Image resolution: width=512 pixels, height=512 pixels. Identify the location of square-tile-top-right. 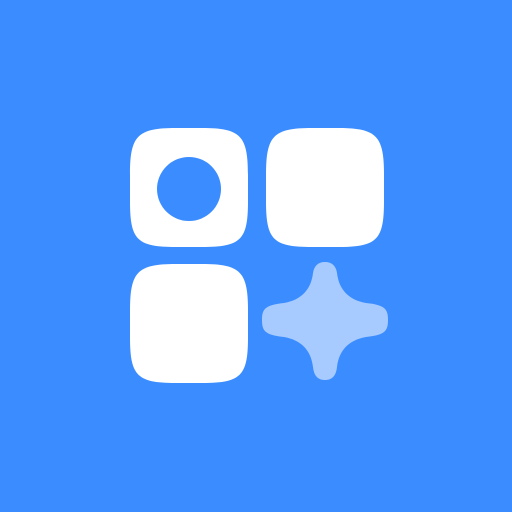
(325, 187).